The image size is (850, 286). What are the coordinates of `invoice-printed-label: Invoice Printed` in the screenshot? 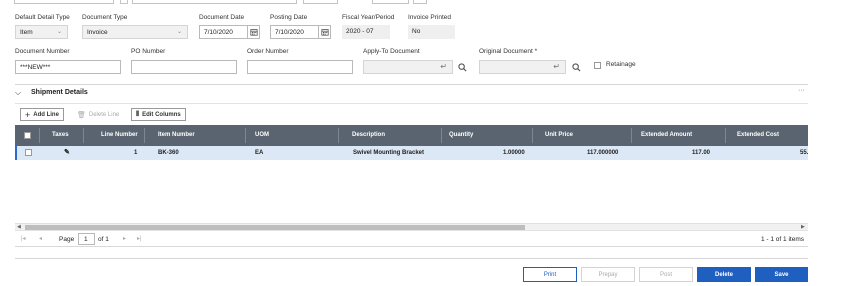 It's located at (429, 17).